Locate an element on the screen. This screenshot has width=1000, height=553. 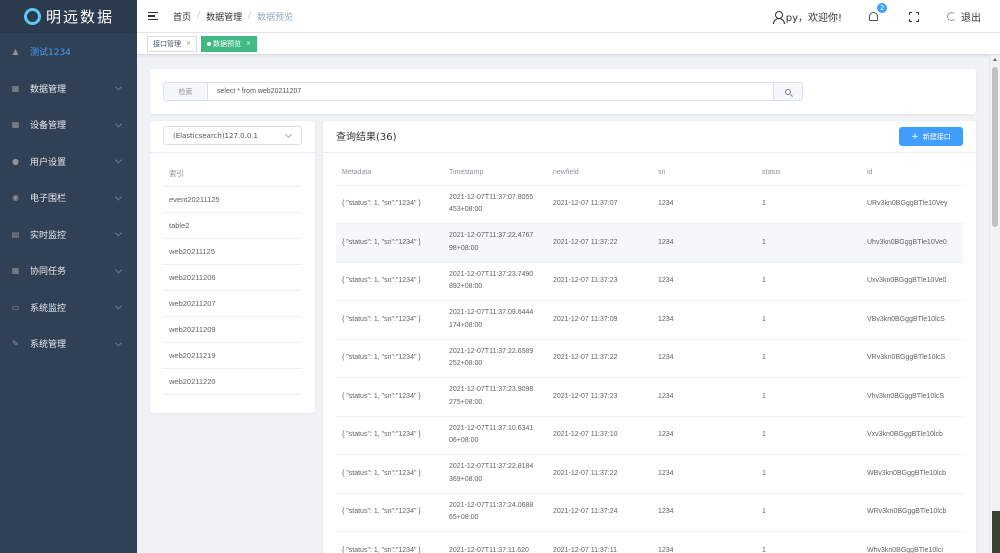
query-input: select * from web20211207 is located at coordinates (490, 91).